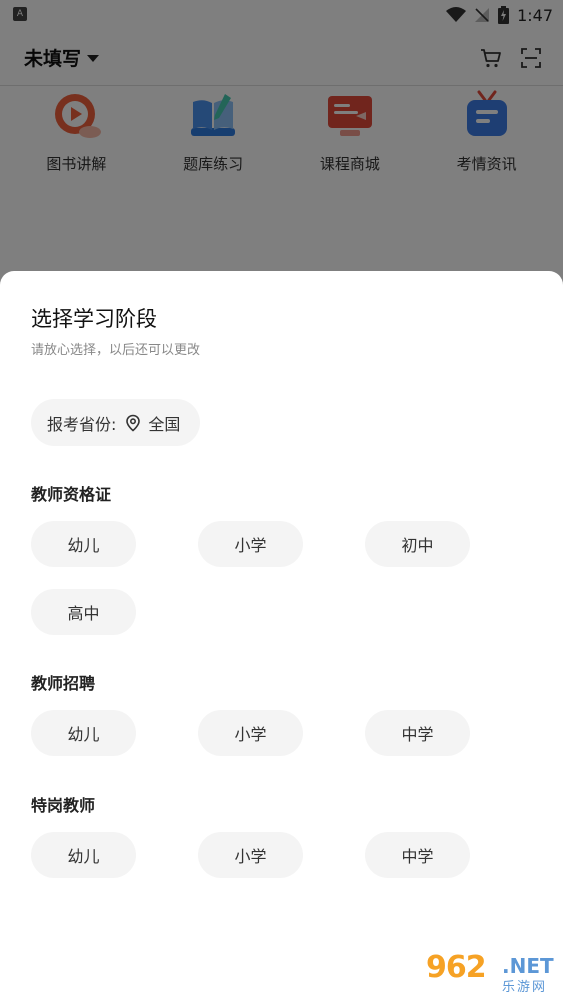 The height and width of the screenshot is (1002, 563). What do you see at coordinates (250, 544) in the screenshot?
I see `option-cert-primary: 小学` at bounding box center [250, 544].